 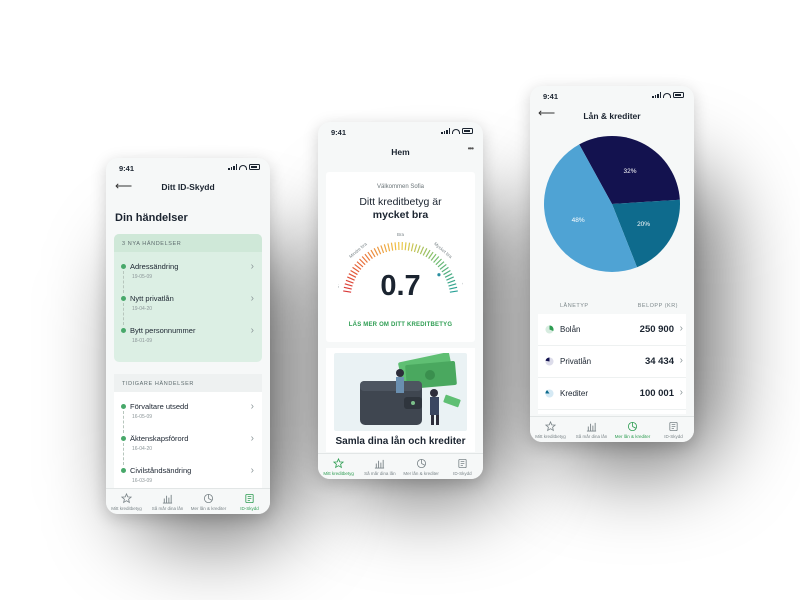 What do you see at coordinates (643, 224) in the screenshot?
I see `pie-slice-label: 20%` at bounding box center [643, 224].